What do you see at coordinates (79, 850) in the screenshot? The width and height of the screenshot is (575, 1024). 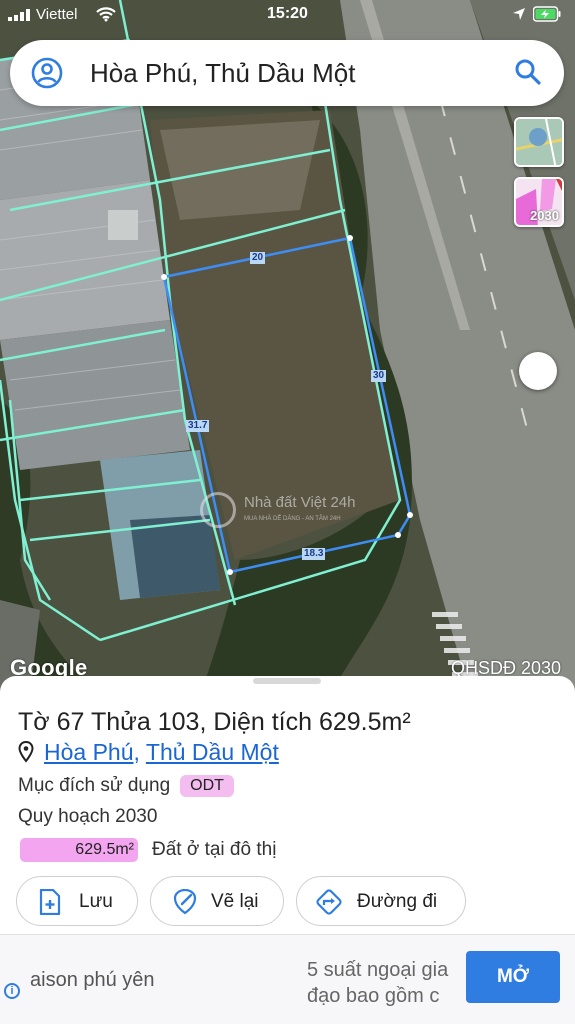 I see `plan-area-badge: 629.5m²` at bounding box center [79, 850].